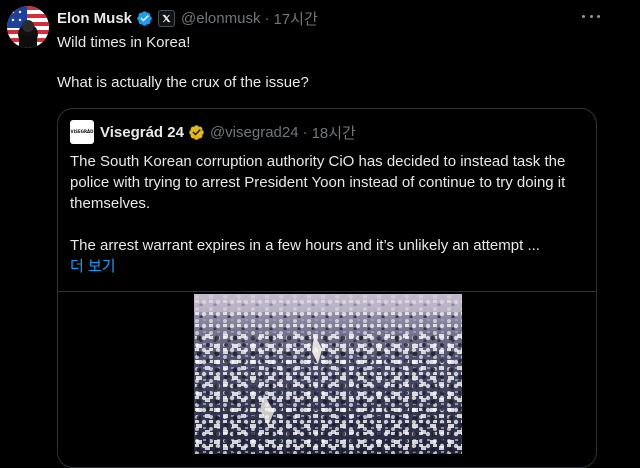  I want to click on verified-badge-icon, so click(144, 18).